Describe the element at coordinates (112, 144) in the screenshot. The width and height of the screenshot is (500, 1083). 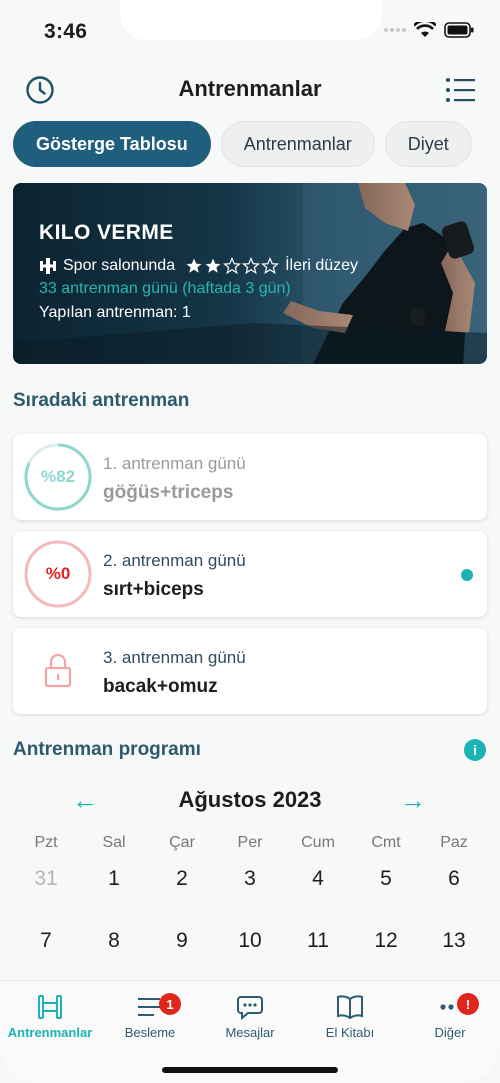
I see `tab-dashboard: Gösterge Tablosu` at that location.